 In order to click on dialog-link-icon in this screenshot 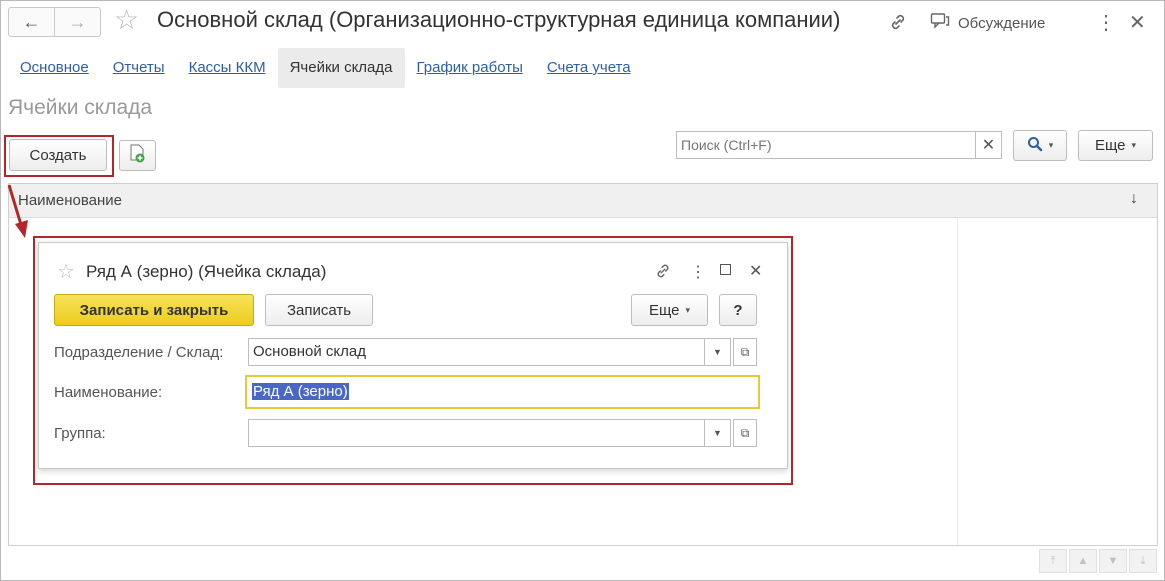, I will do `click(663, 273)`.